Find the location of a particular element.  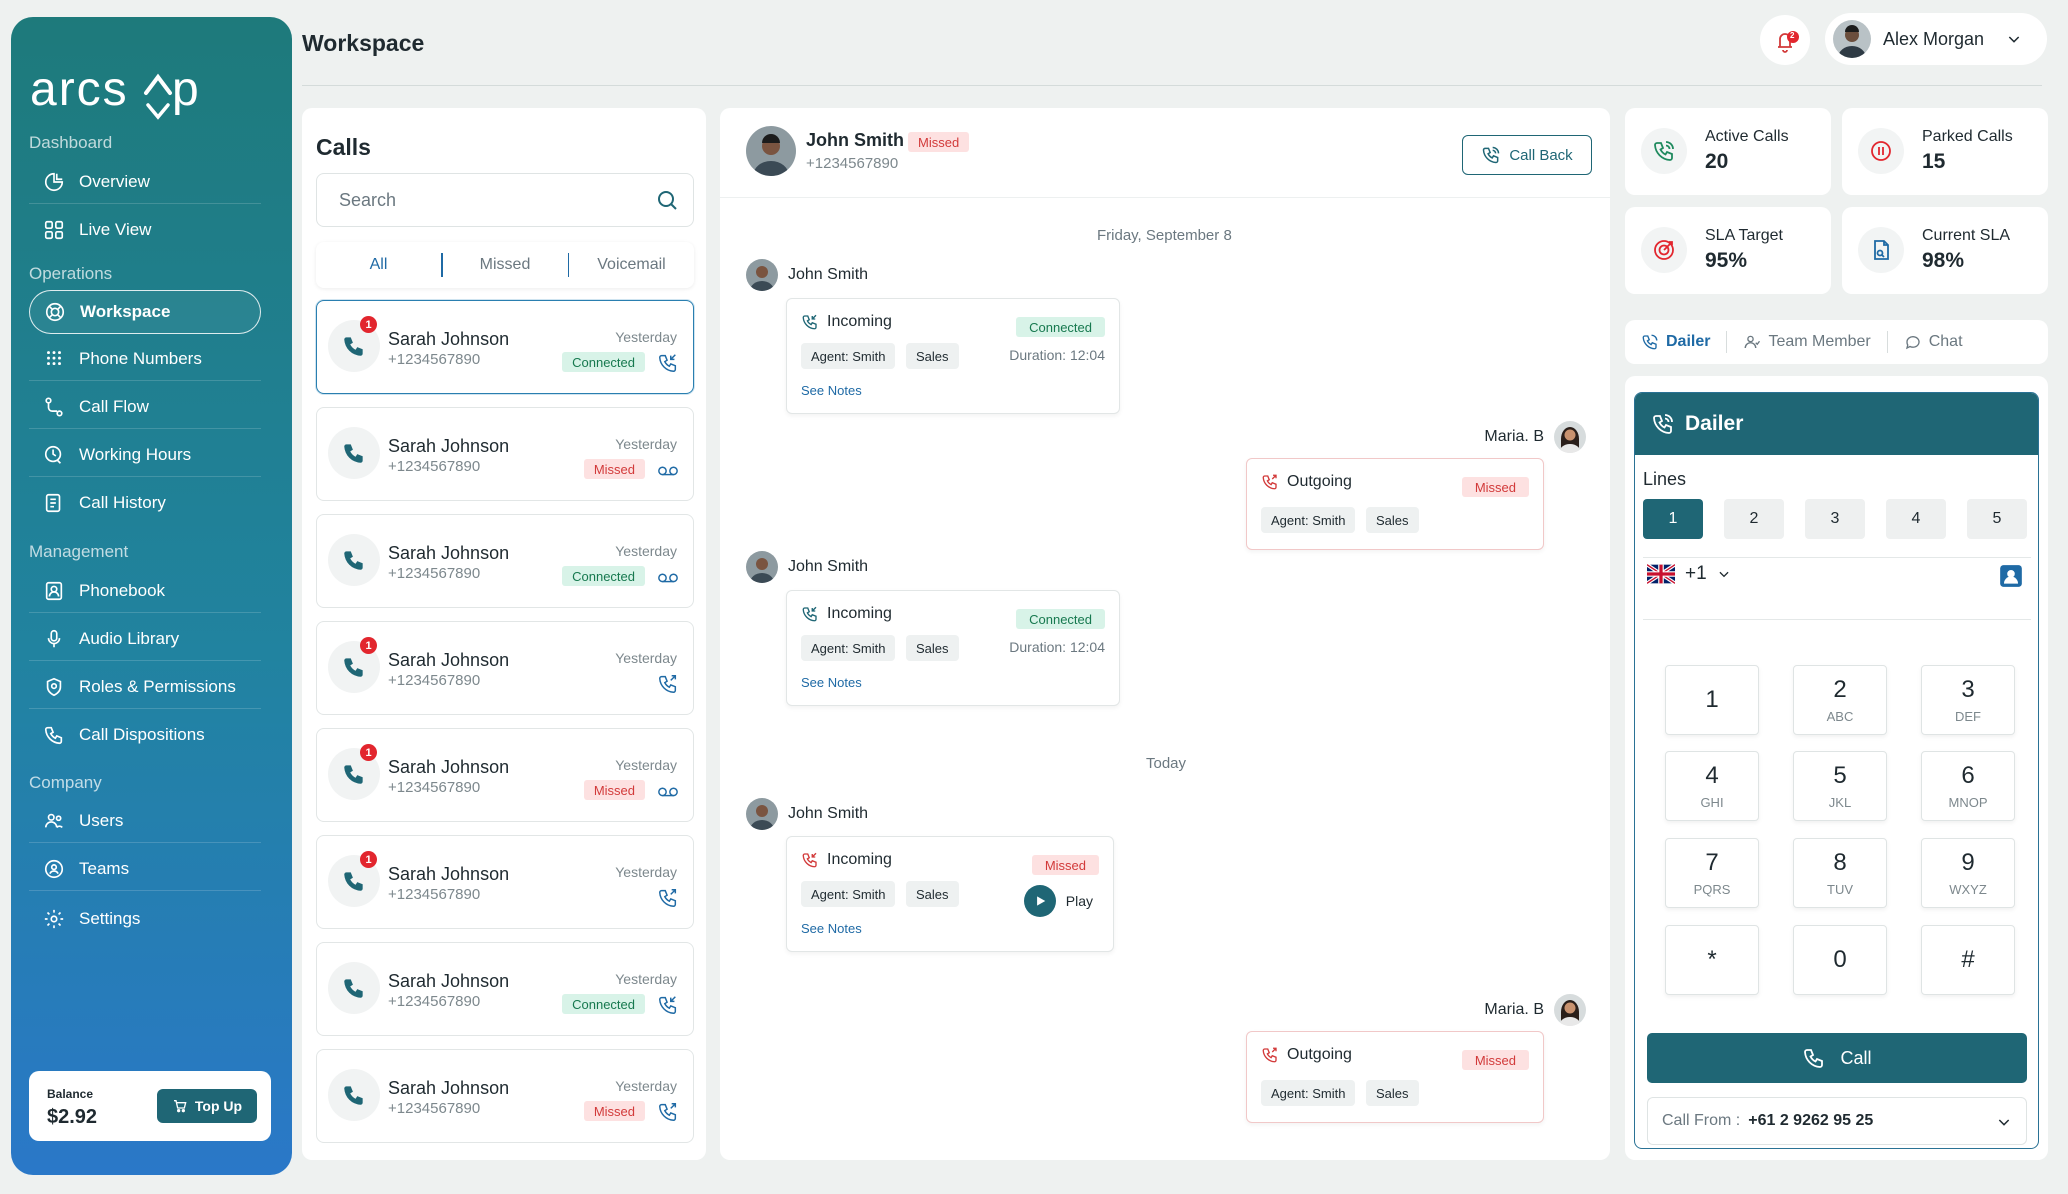

users-icon is located at coordinates (53, 820).